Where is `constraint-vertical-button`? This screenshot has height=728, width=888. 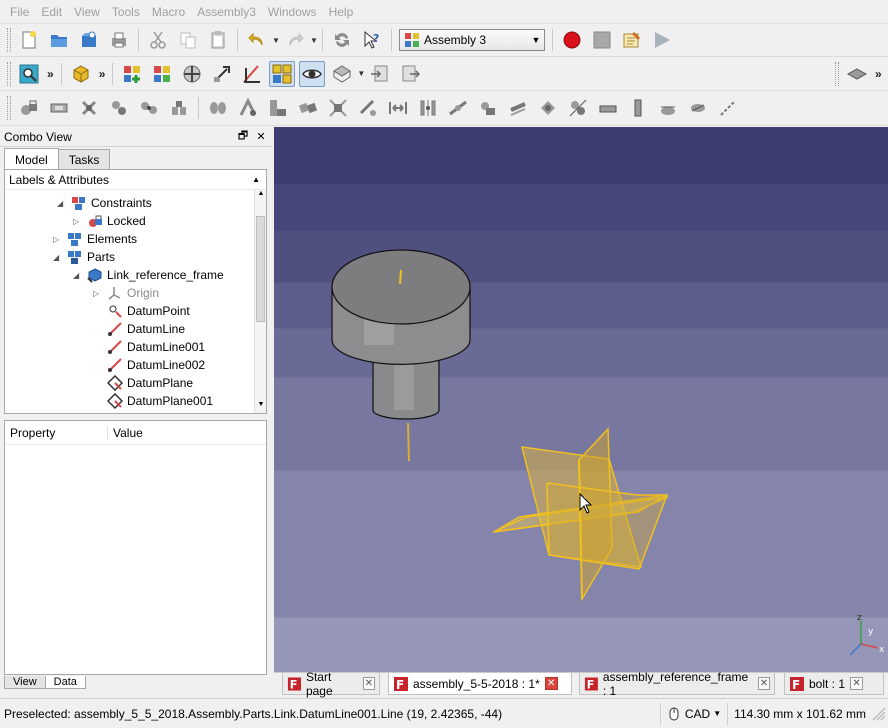
constraint-vertical-button is located at coordinates (638, 108).